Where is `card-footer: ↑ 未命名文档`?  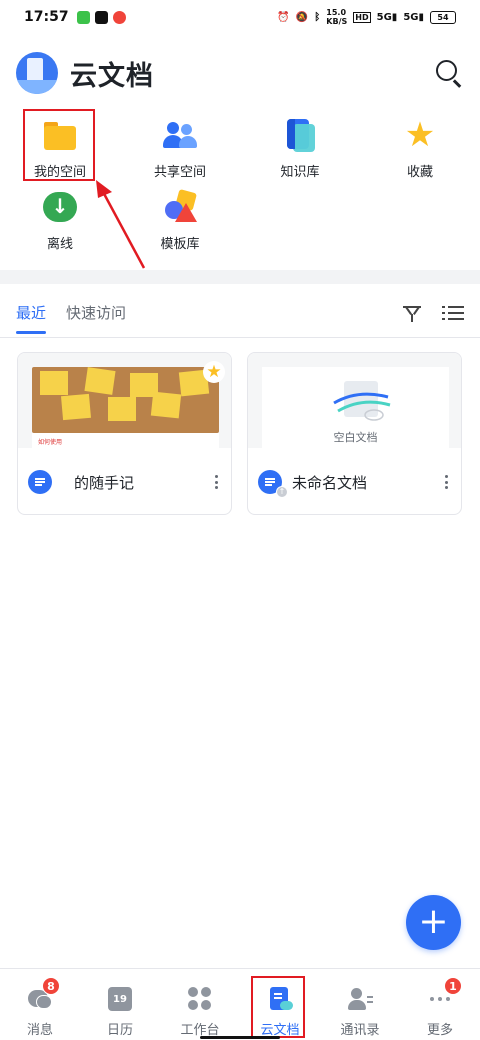
card-footer: ↑ 未命名文档 is located at coordinates (354, 481).